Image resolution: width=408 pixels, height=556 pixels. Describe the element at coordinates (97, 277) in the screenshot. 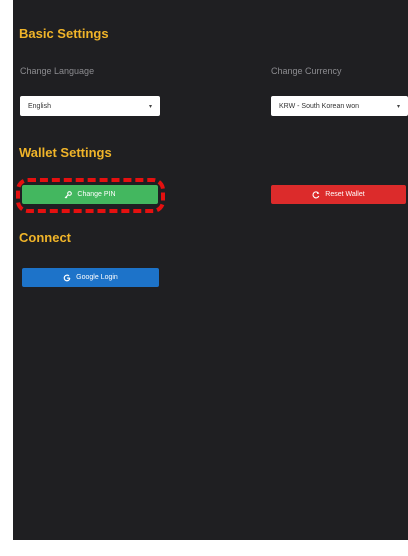

I see `google-login-label: Google Login` at that location.